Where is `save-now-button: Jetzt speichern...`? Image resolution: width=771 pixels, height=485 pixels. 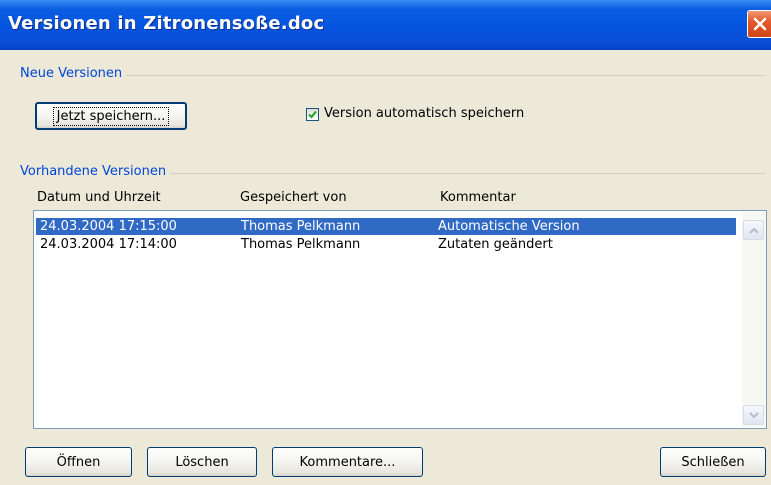 save-now-button: Jetzt speichern... is located at coordinates (111, 116).